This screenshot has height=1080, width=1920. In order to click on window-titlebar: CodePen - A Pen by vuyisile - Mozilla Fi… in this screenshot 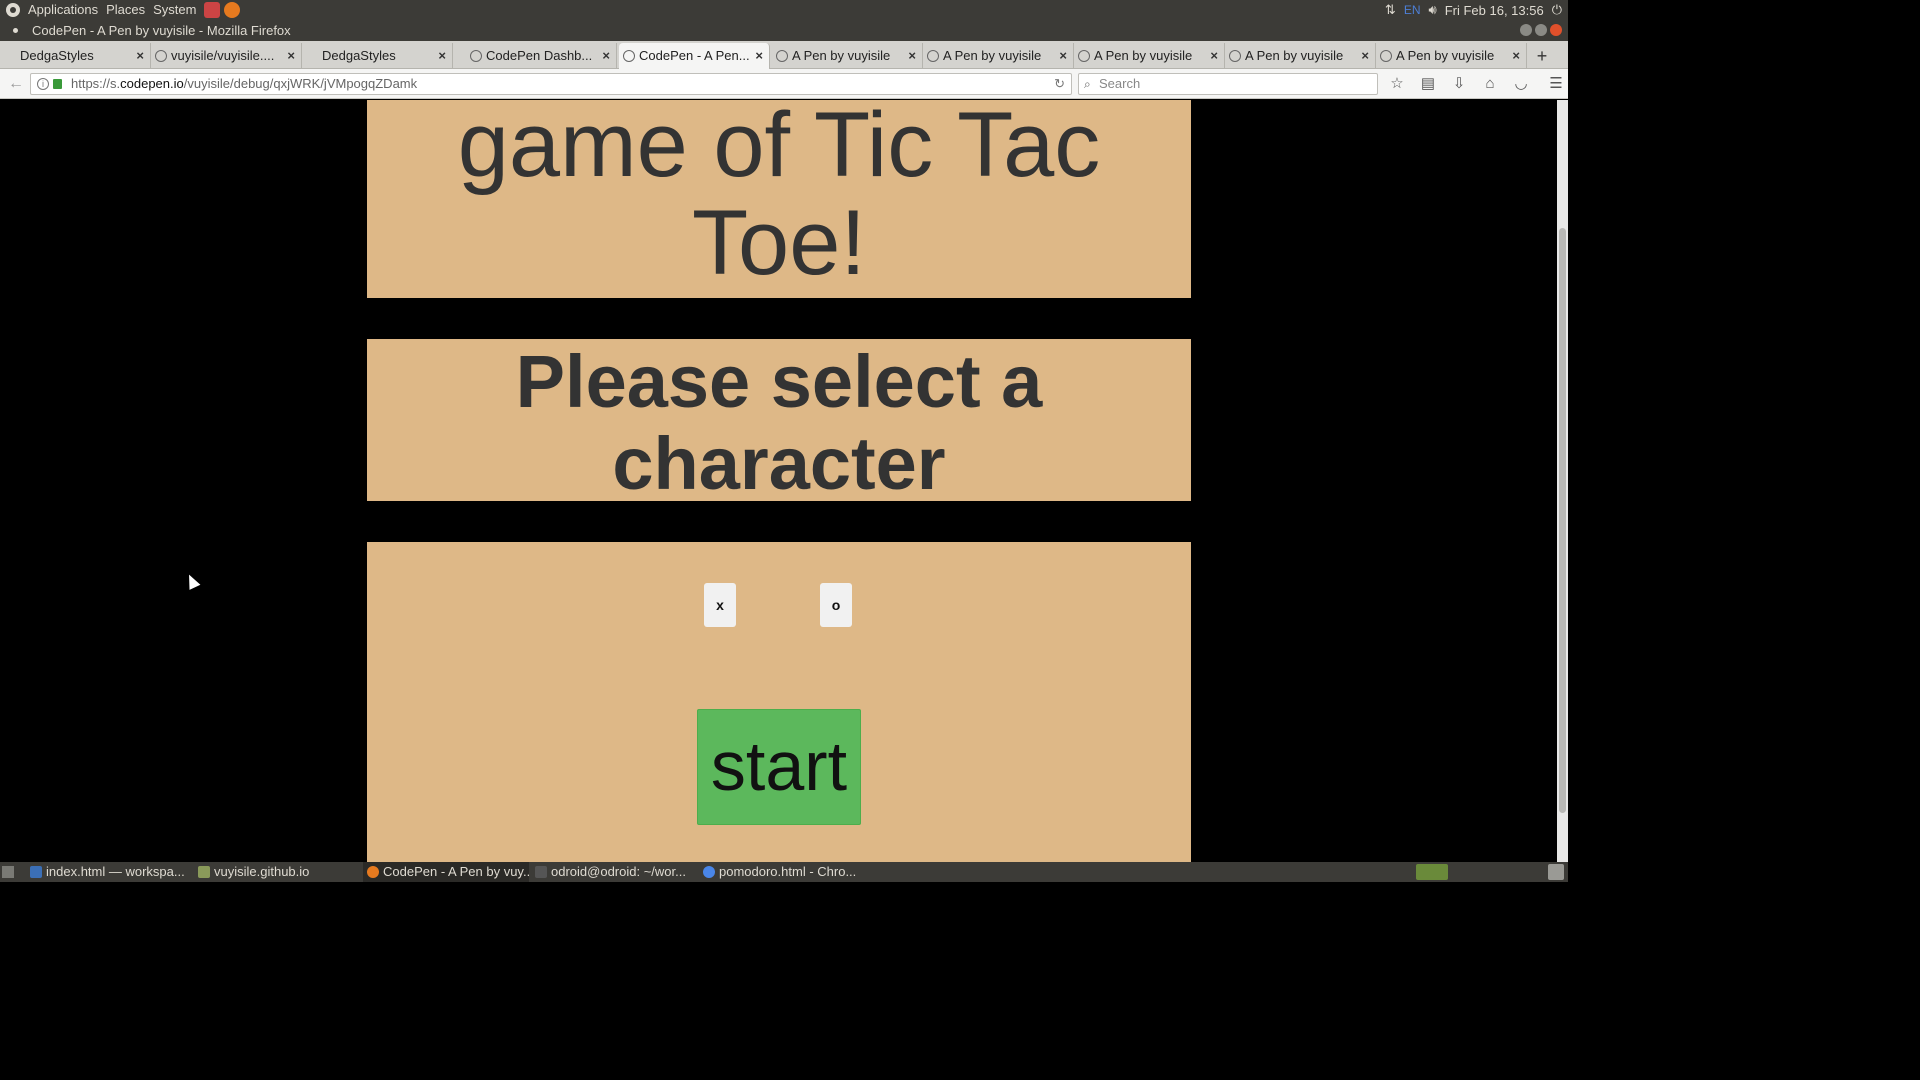, I will do `click(784, 30)`.